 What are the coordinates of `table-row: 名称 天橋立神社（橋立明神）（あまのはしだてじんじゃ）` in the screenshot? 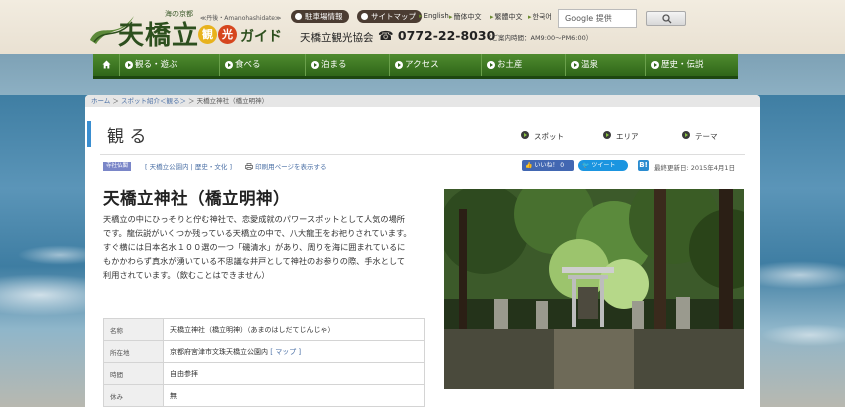 It's located at (264, 329).